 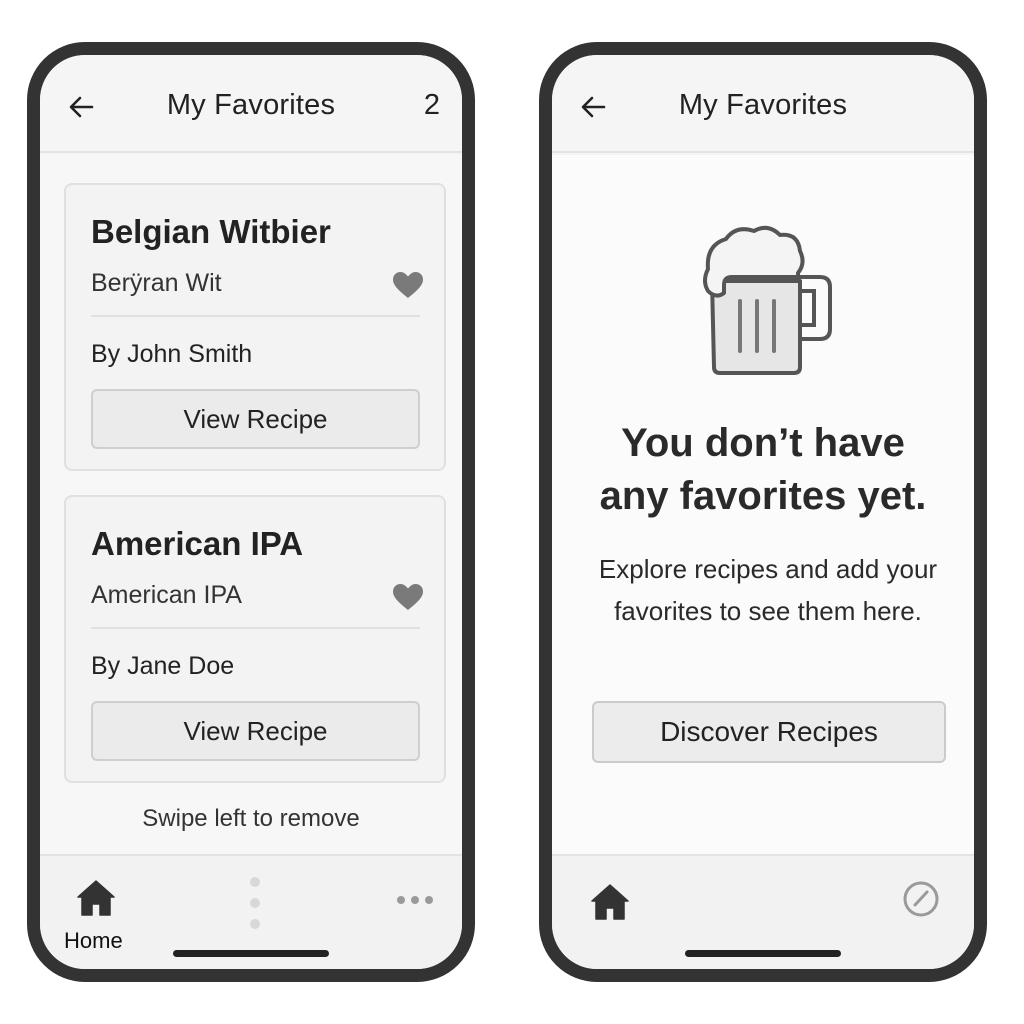 I want to click on compass-icon, so click(x=921, y=899).